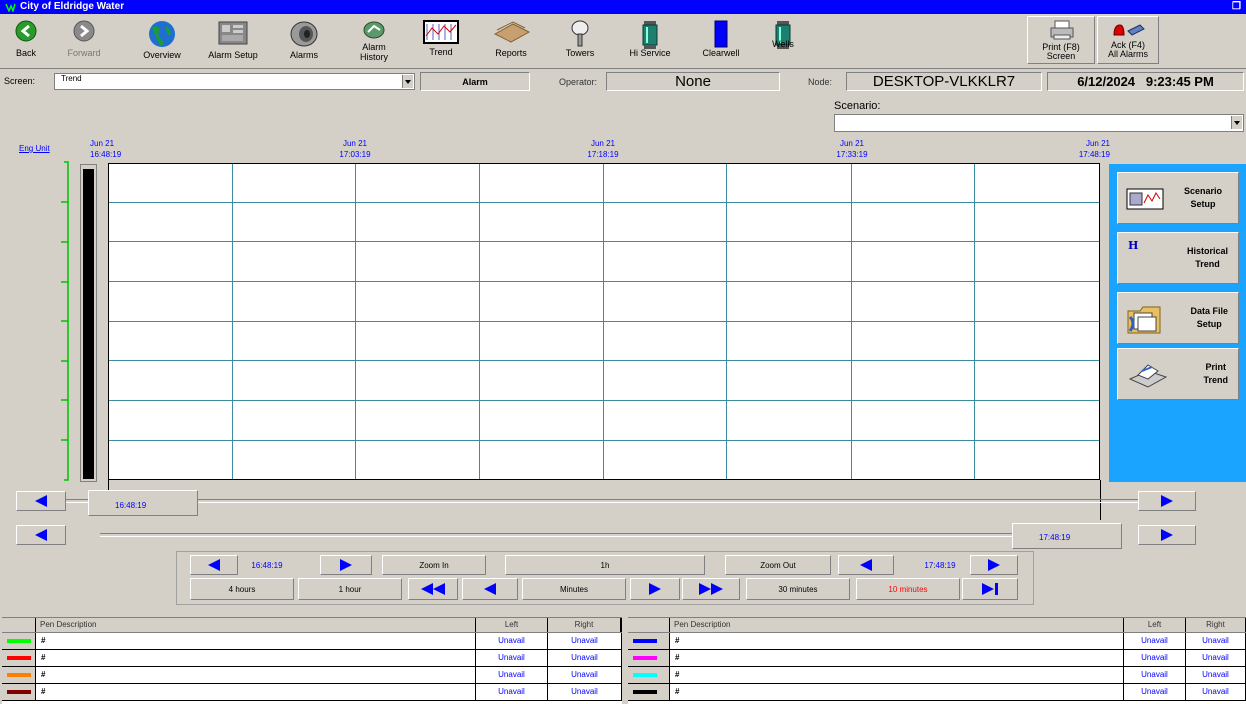 The height and width of the screenshot is (704, 1246). Describe the element at coordinates (1178, 258) in the screenshot. I see `historical-trend-button: H Historical Trend` at that location.